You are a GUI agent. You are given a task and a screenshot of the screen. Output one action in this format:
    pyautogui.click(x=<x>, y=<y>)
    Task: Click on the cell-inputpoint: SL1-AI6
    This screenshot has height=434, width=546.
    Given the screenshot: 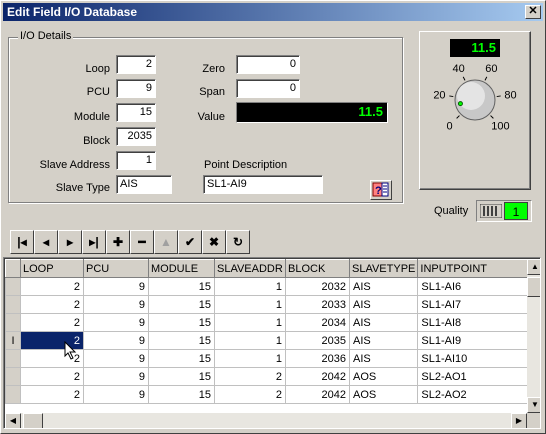 What is the action you would take?
    pyautogui.click(x=473, y=286)
    